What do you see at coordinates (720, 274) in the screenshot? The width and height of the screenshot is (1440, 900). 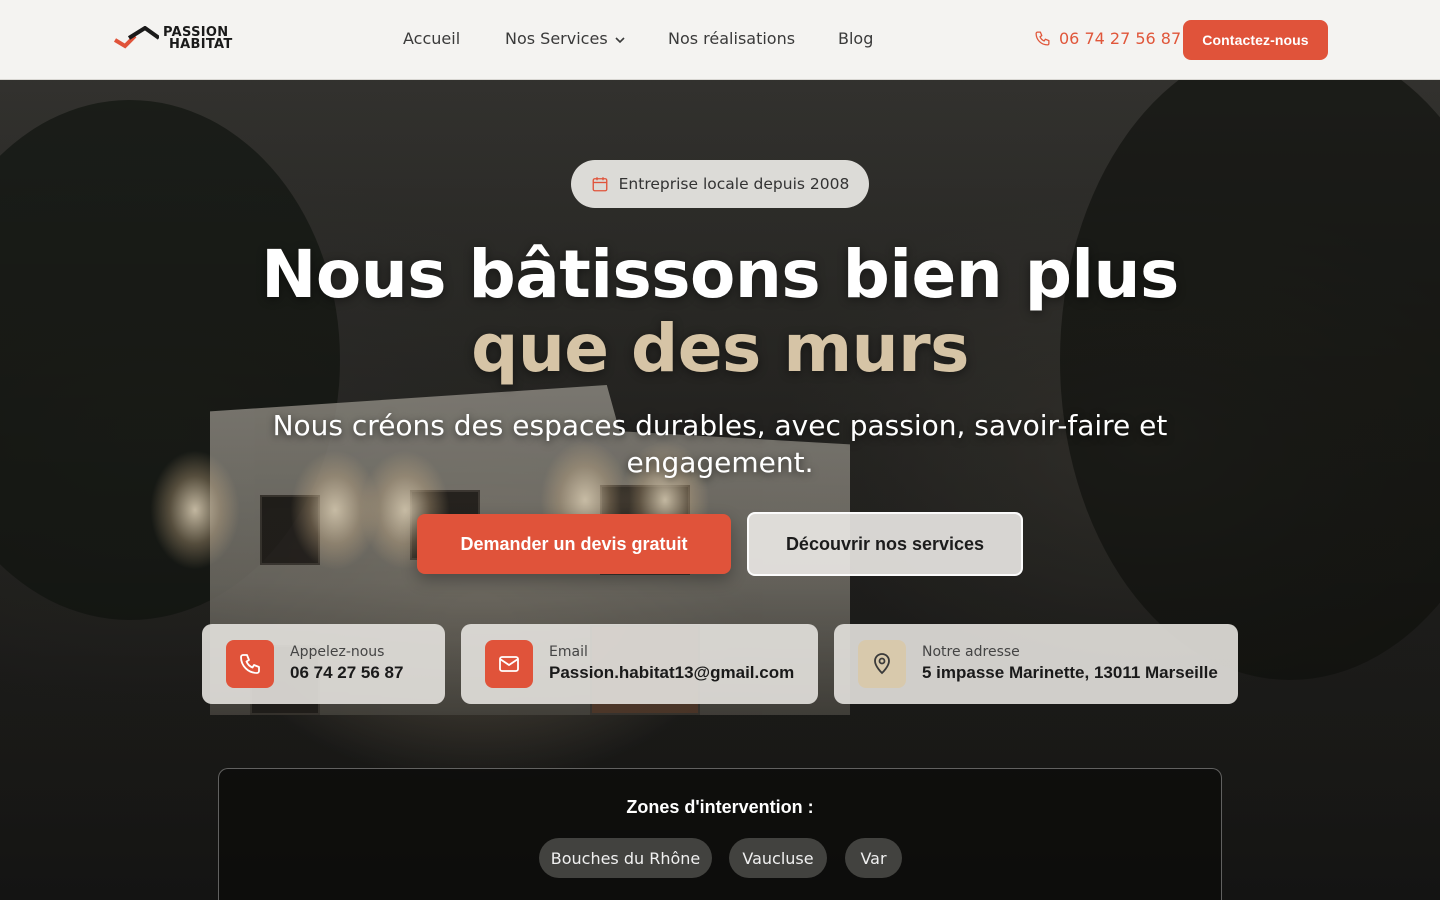 I see `hero-title-line1: Nous bâtissons bien plus` at bounding box center [720, 274].